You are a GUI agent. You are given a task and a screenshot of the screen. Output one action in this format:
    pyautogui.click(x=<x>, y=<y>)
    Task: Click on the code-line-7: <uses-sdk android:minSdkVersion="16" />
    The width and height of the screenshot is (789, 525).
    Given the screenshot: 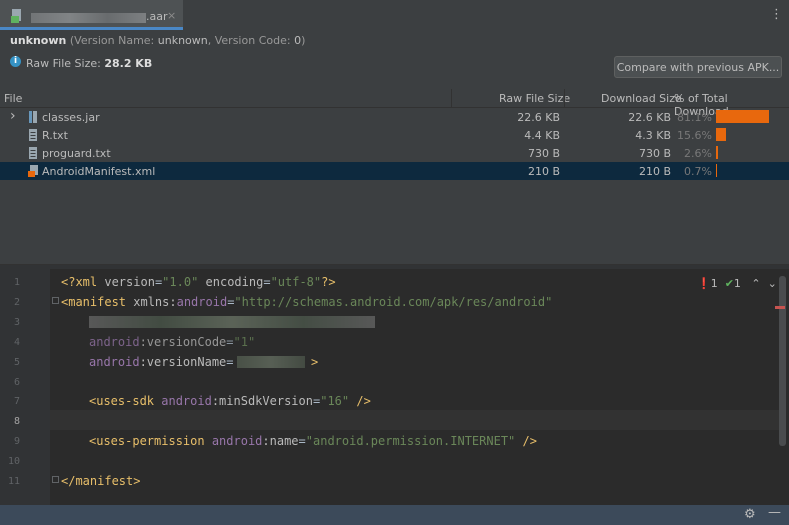 What is the action you would take?
    pyautogui.click(x=230, y=401)
    